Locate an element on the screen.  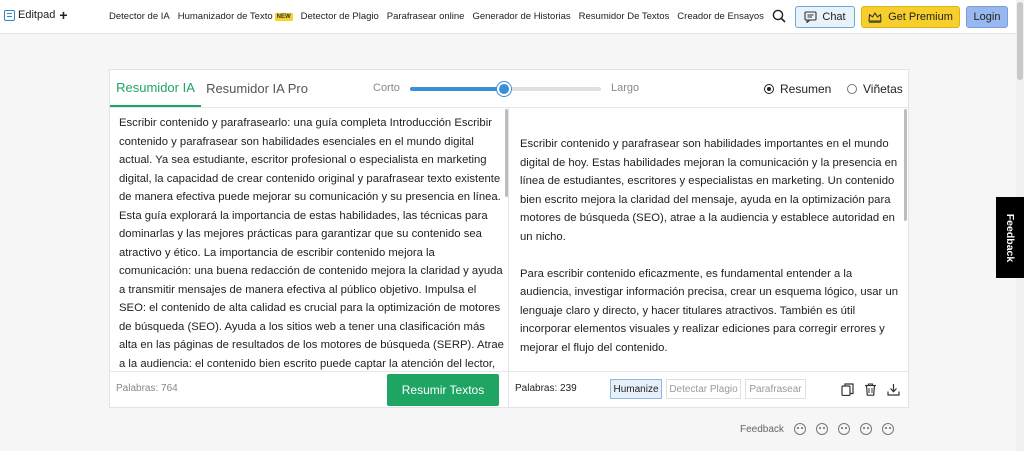
new-badge: NEW is located at coordinates (283, 17).